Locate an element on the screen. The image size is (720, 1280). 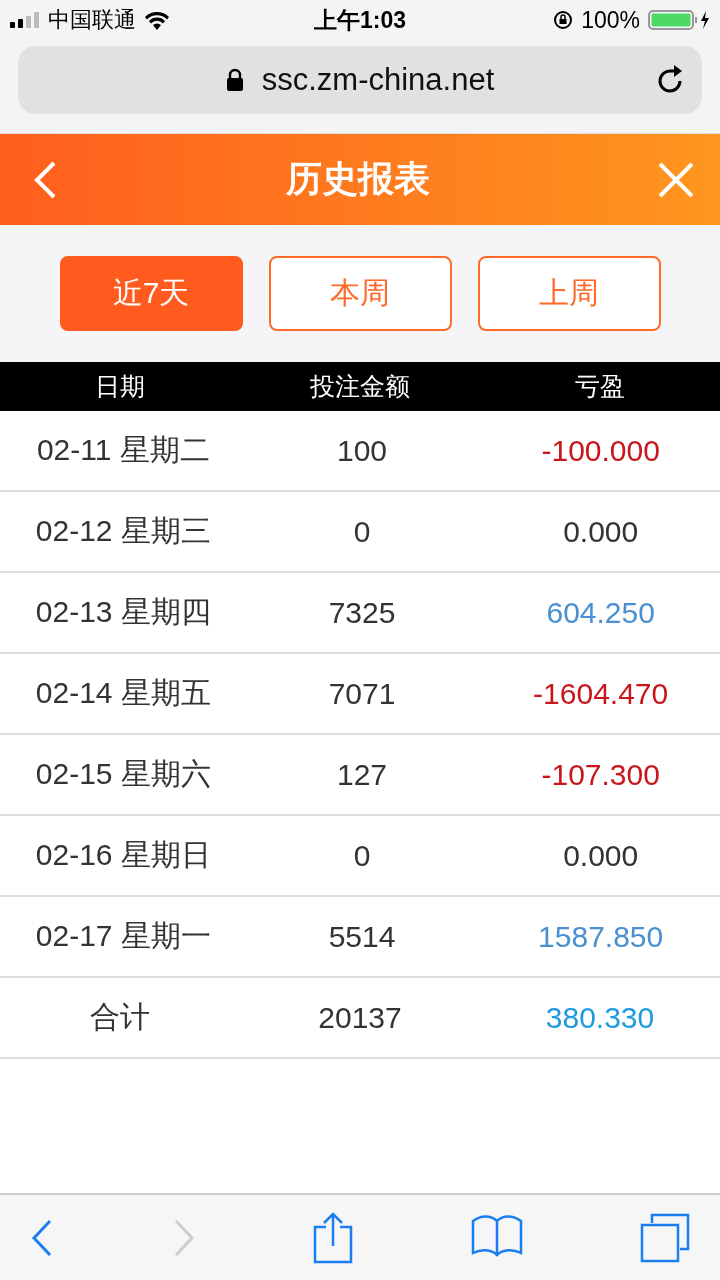
table-cell-text: 02-16 星期日 is located at coordinates (123, 855).